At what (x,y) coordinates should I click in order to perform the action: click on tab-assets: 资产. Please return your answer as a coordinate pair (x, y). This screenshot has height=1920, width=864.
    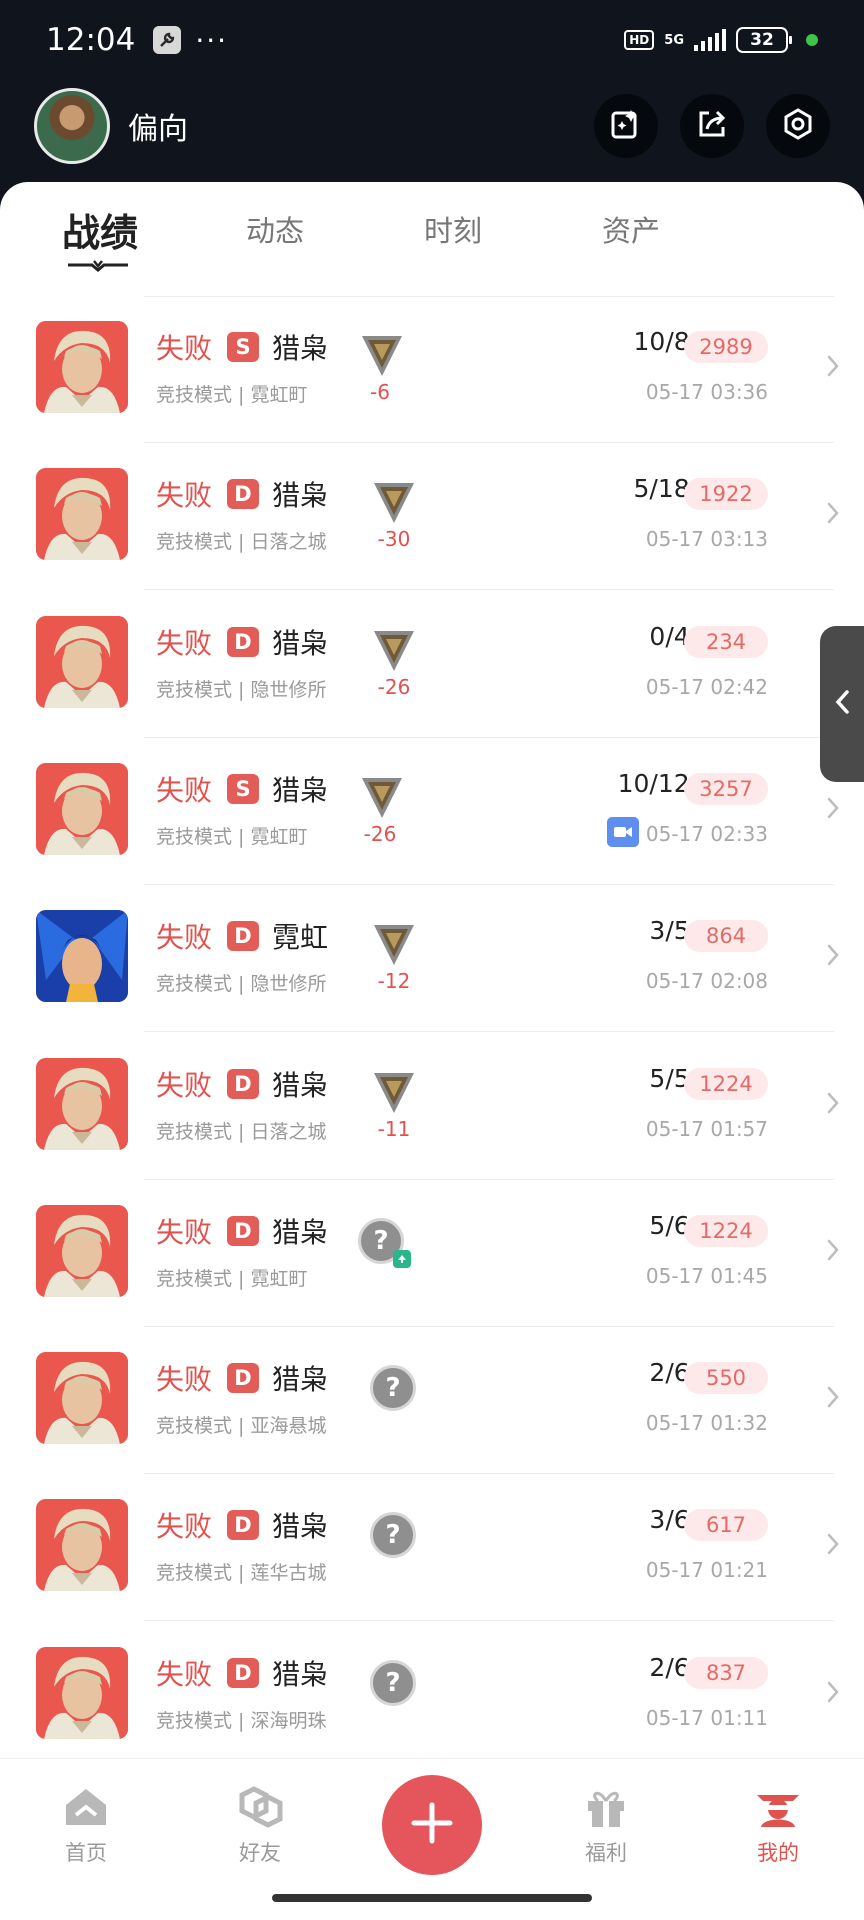
    Looking at the image, I should click on (631, 229).